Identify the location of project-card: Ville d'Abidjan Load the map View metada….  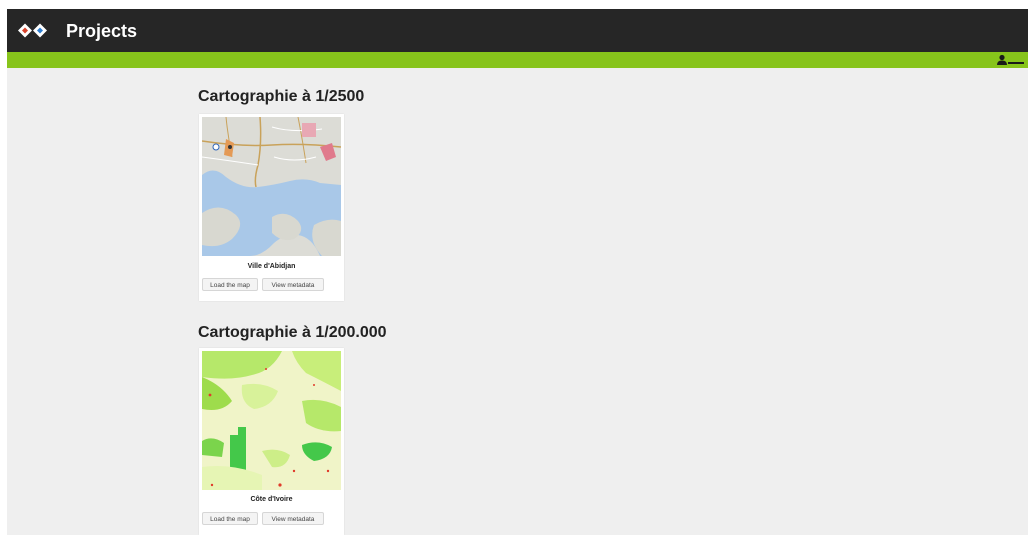
(271, 207).